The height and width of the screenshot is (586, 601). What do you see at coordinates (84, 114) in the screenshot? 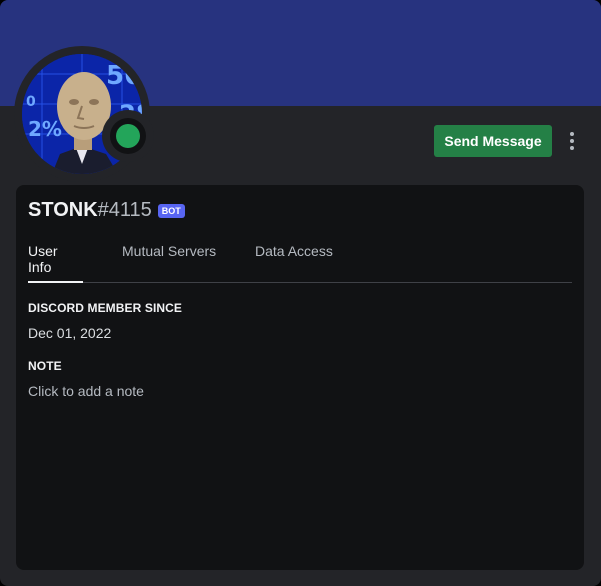
I see `avatar-container: 56 .28 2% 0` at bounding box center [84, 114].